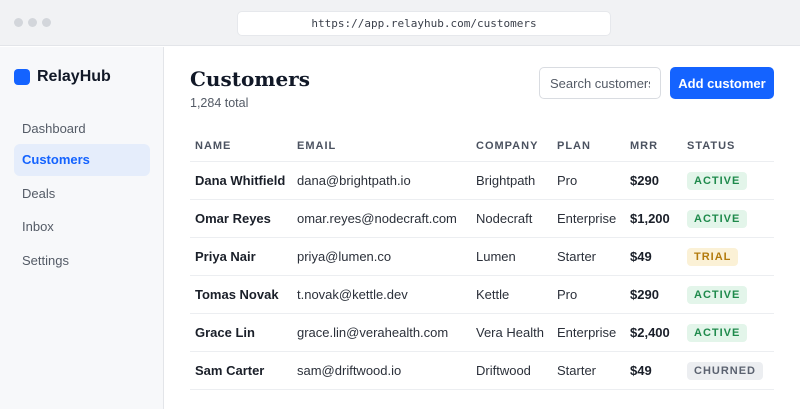  I want to click on column-header-name: NAME, so click(213, 145).